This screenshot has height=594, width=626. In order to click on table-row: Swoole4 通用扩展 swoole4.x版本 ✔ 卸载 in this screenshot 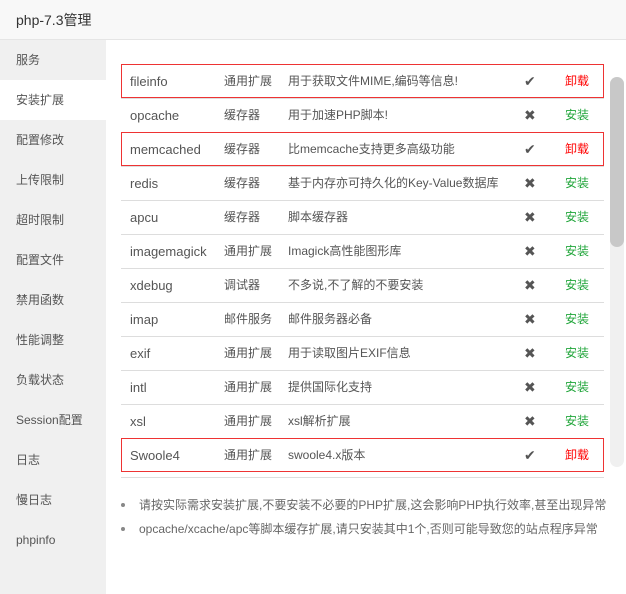, I will do `click(362, 455)`.